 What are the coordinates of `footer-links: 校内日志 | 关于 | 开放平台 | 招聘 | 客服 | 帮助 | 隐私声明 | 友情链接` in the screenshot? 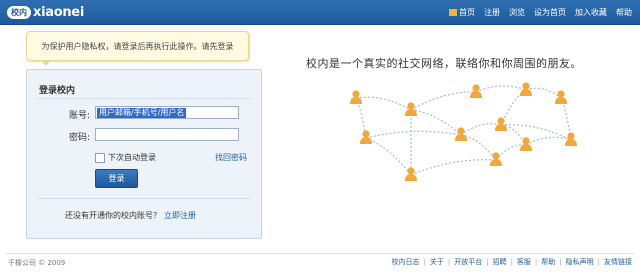 It's located at (511, 262).